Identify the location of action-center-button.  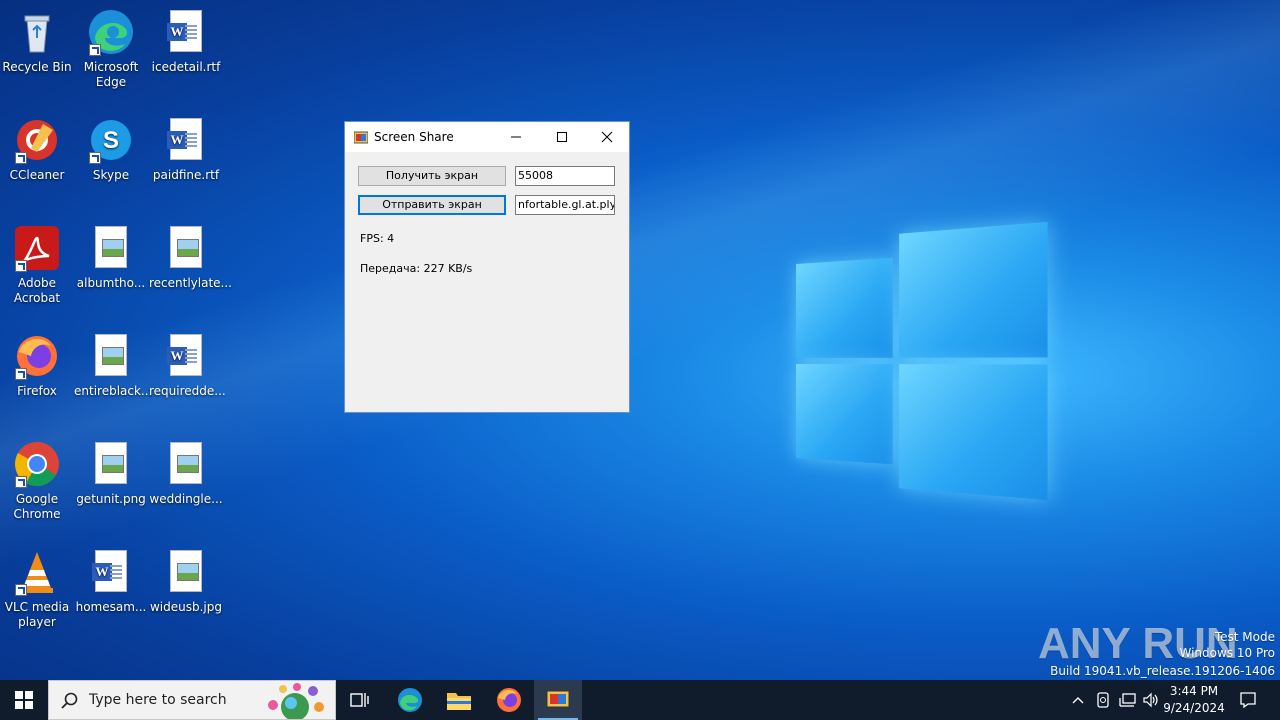
(1248, 700).